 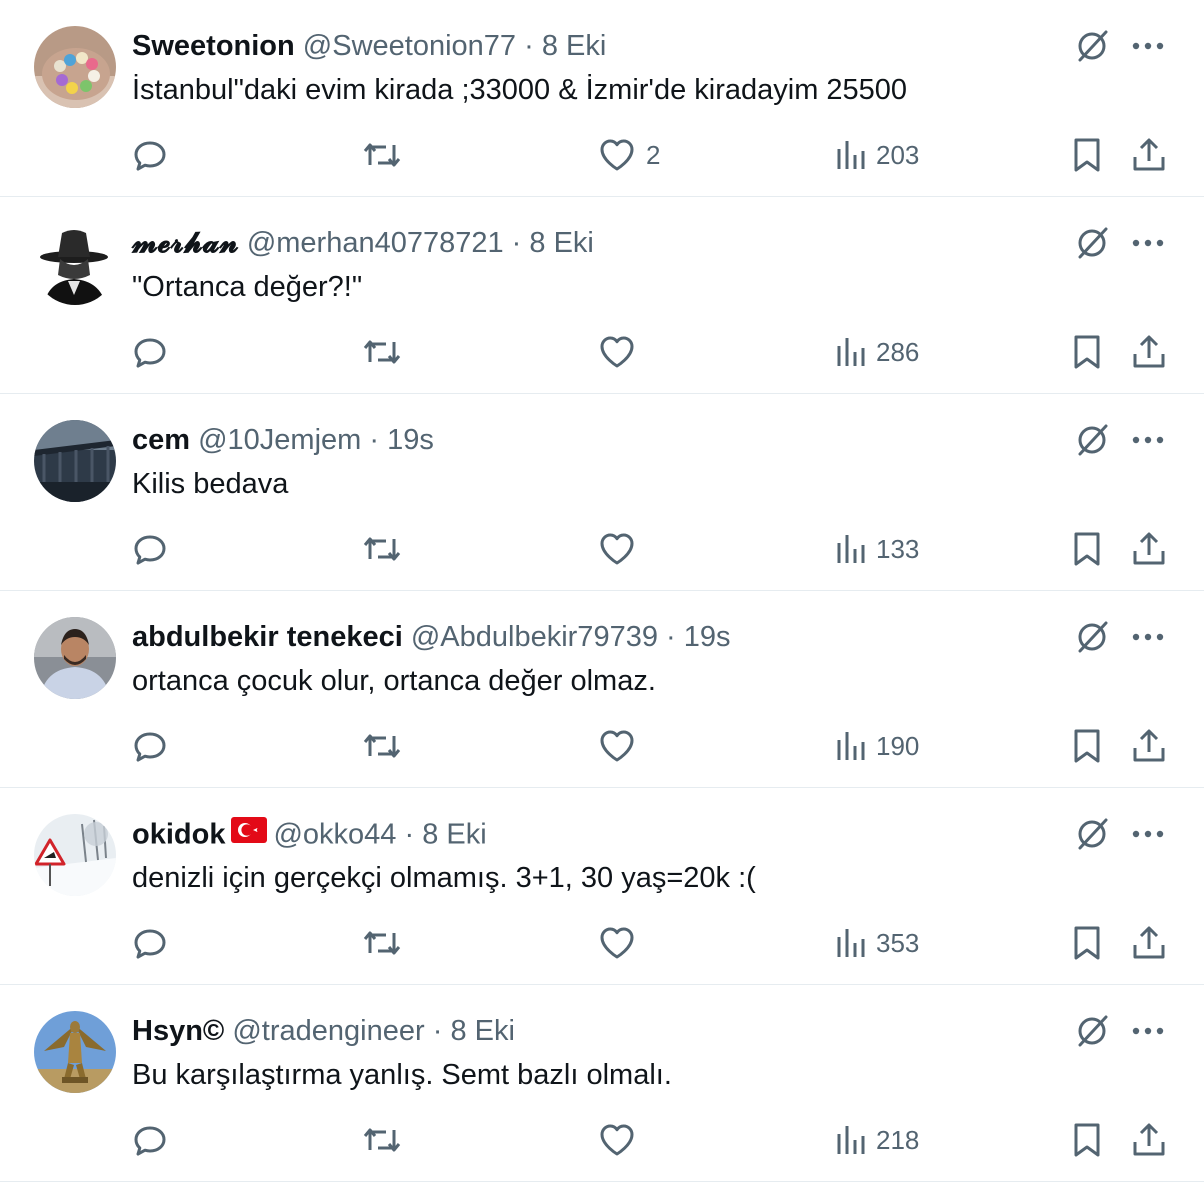 I want to click on display-name: abdulbekir tenekeci, so click(x=267, y=637).